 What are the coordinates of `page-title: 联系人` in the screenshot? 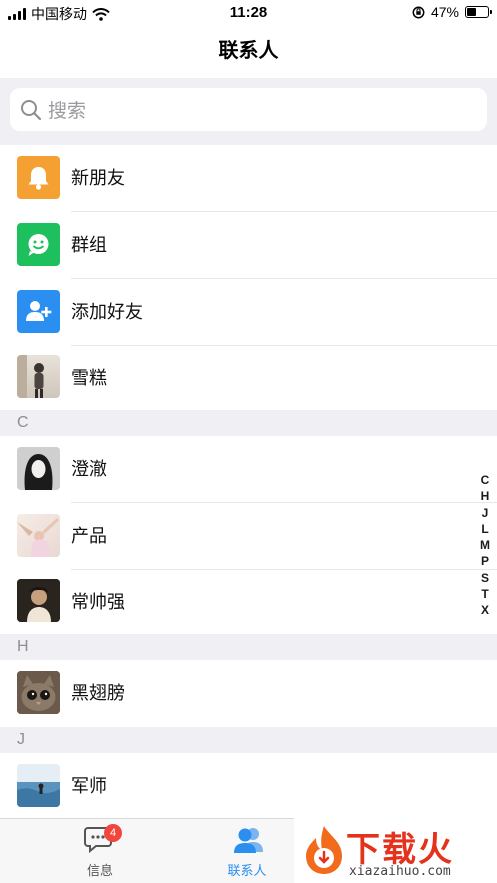 It's located at (248, 51).